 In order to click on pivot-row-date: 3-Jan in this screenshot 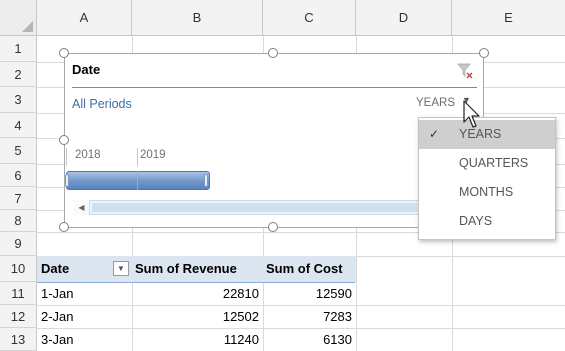, I will do `click(85, 339)`.